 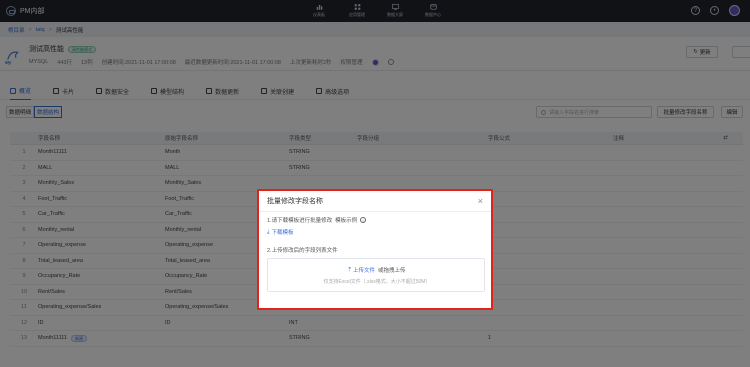 I want to click on upload-line: ⤒ 上传文件 或拖拽上传, so click(x=377, y=270).